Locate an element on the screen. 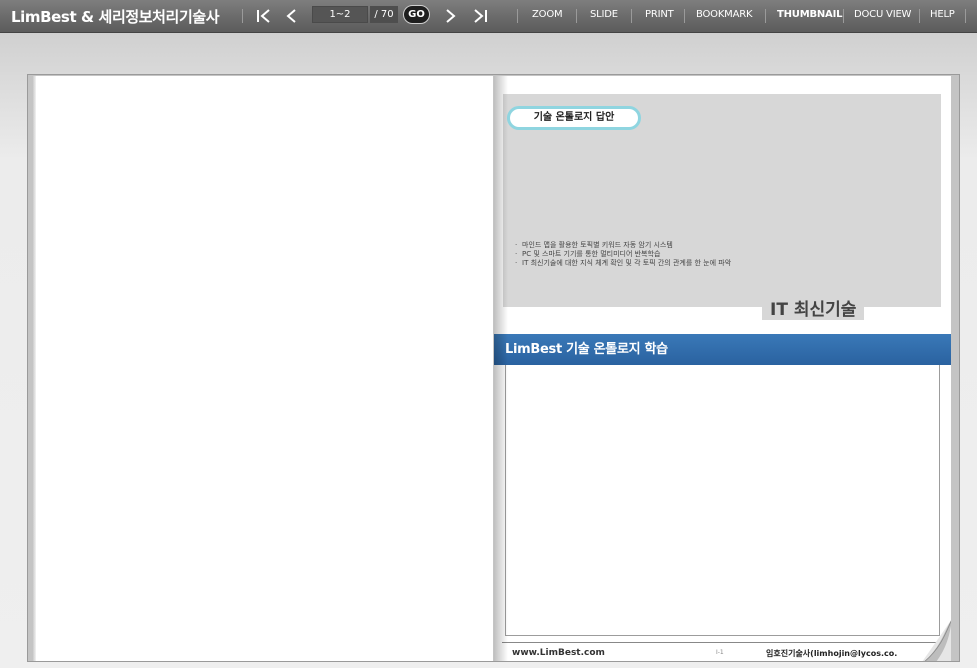 The height and width of the screenshot is (668, 977). menu-slide: SLIDE is located at coordinates (604, 14).